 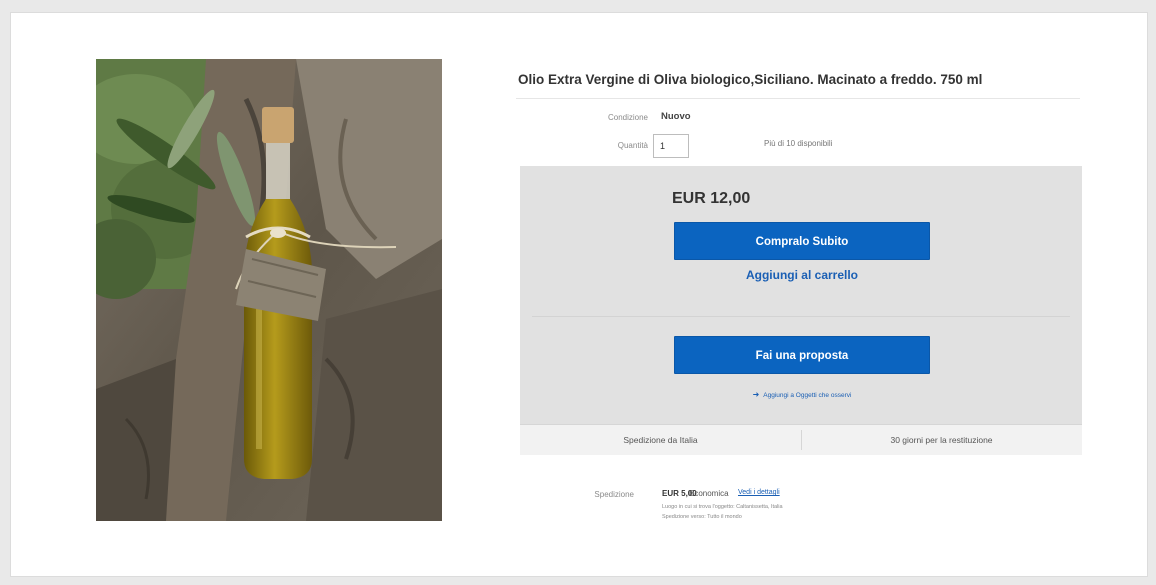 What do you see at coordinates (709, 493) in the screenshot?
I see `shipping-type: Economica` at bounding box center [709, 493].